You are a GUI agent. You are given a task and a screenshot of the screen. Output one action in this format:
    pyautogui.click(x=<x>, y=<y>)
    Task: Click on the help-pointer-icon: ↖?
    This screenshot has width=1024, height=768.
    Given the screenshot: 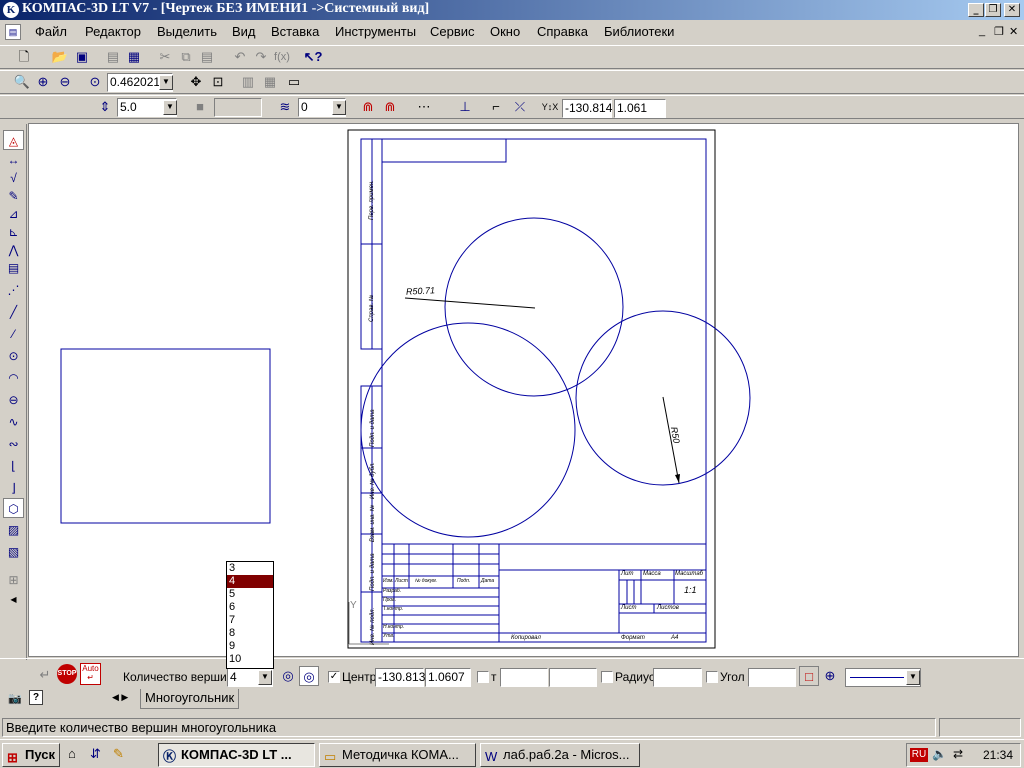 What is the action you would take?
    pyautogui.click(x=313, y=57)
    